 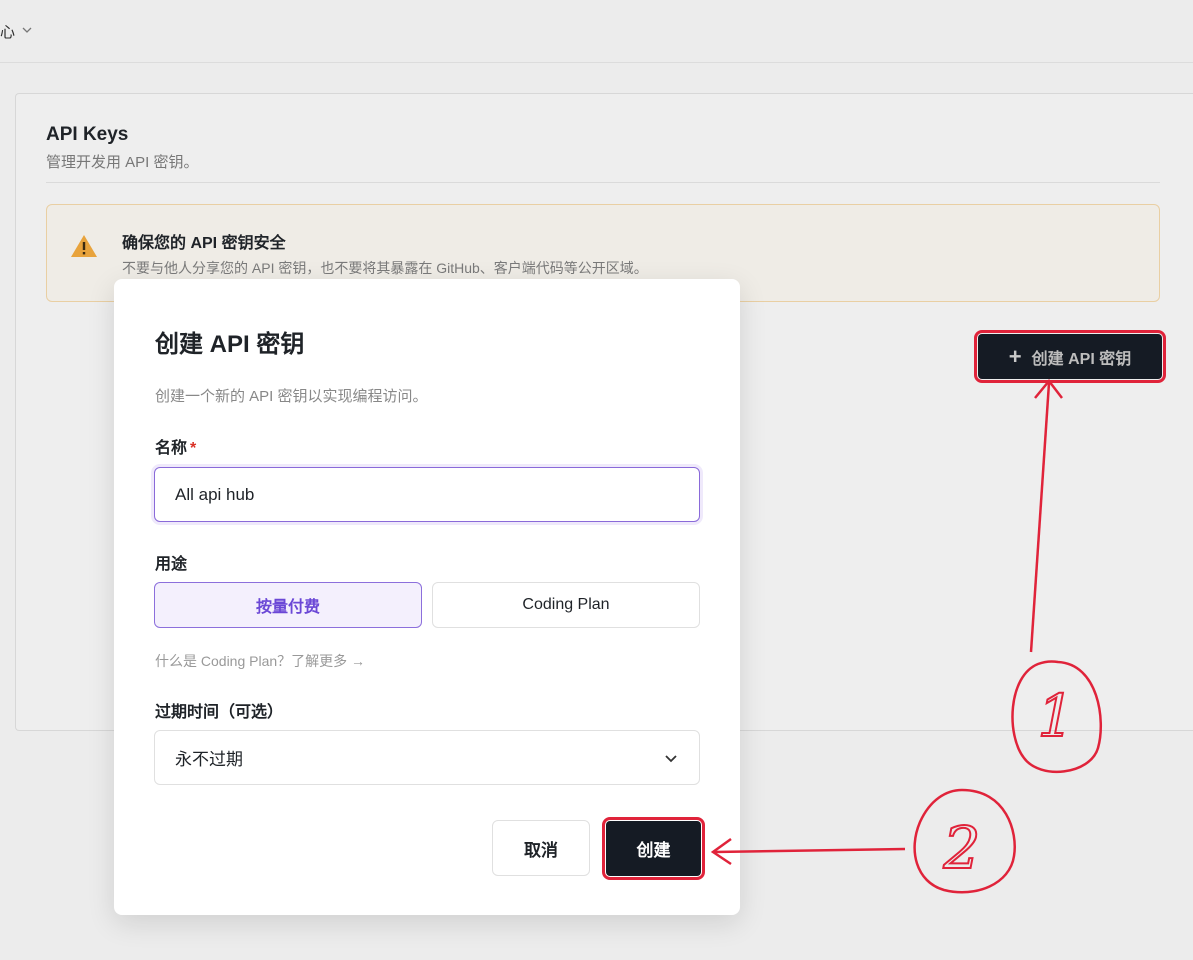 What do you see at coordinates (8, 32) in the screenshot?
I see `nav-dropdown-label: 心` at bounding box center [8, 32].